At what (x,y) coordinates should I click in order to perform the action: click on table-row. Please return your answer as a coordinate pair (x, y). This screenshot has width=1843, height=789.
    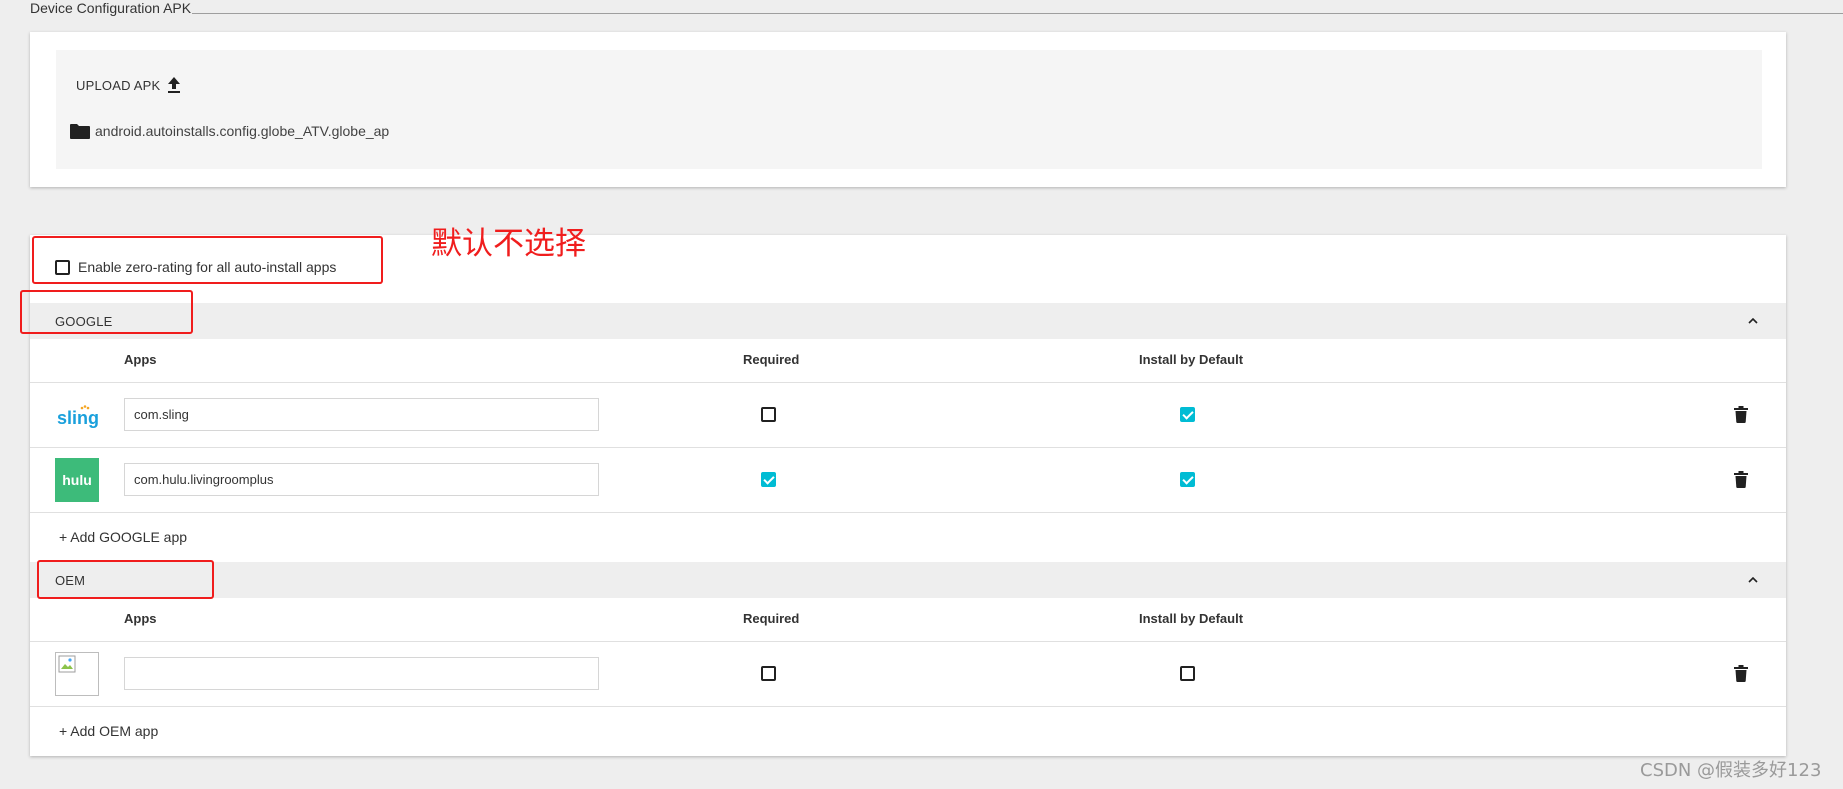
    Looking at the image, I should click on (908, 674).